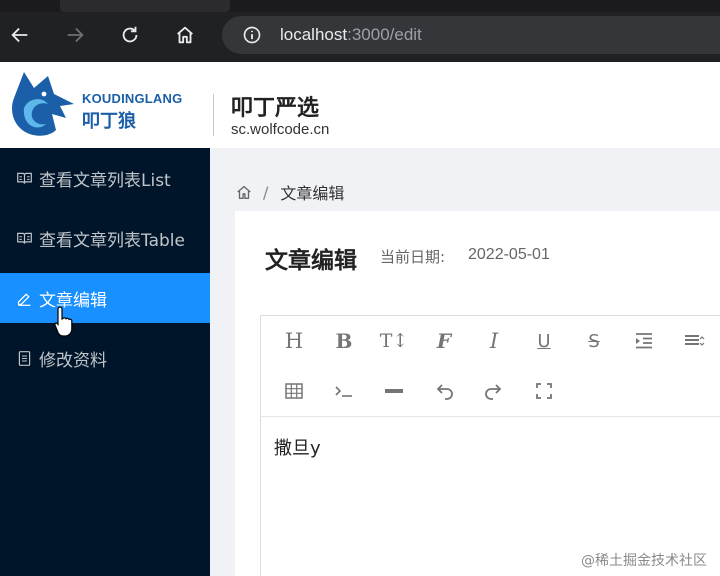 The width and height of the screenshot is (720, 576). I want to click on heading-button: H, so click(294, 341).